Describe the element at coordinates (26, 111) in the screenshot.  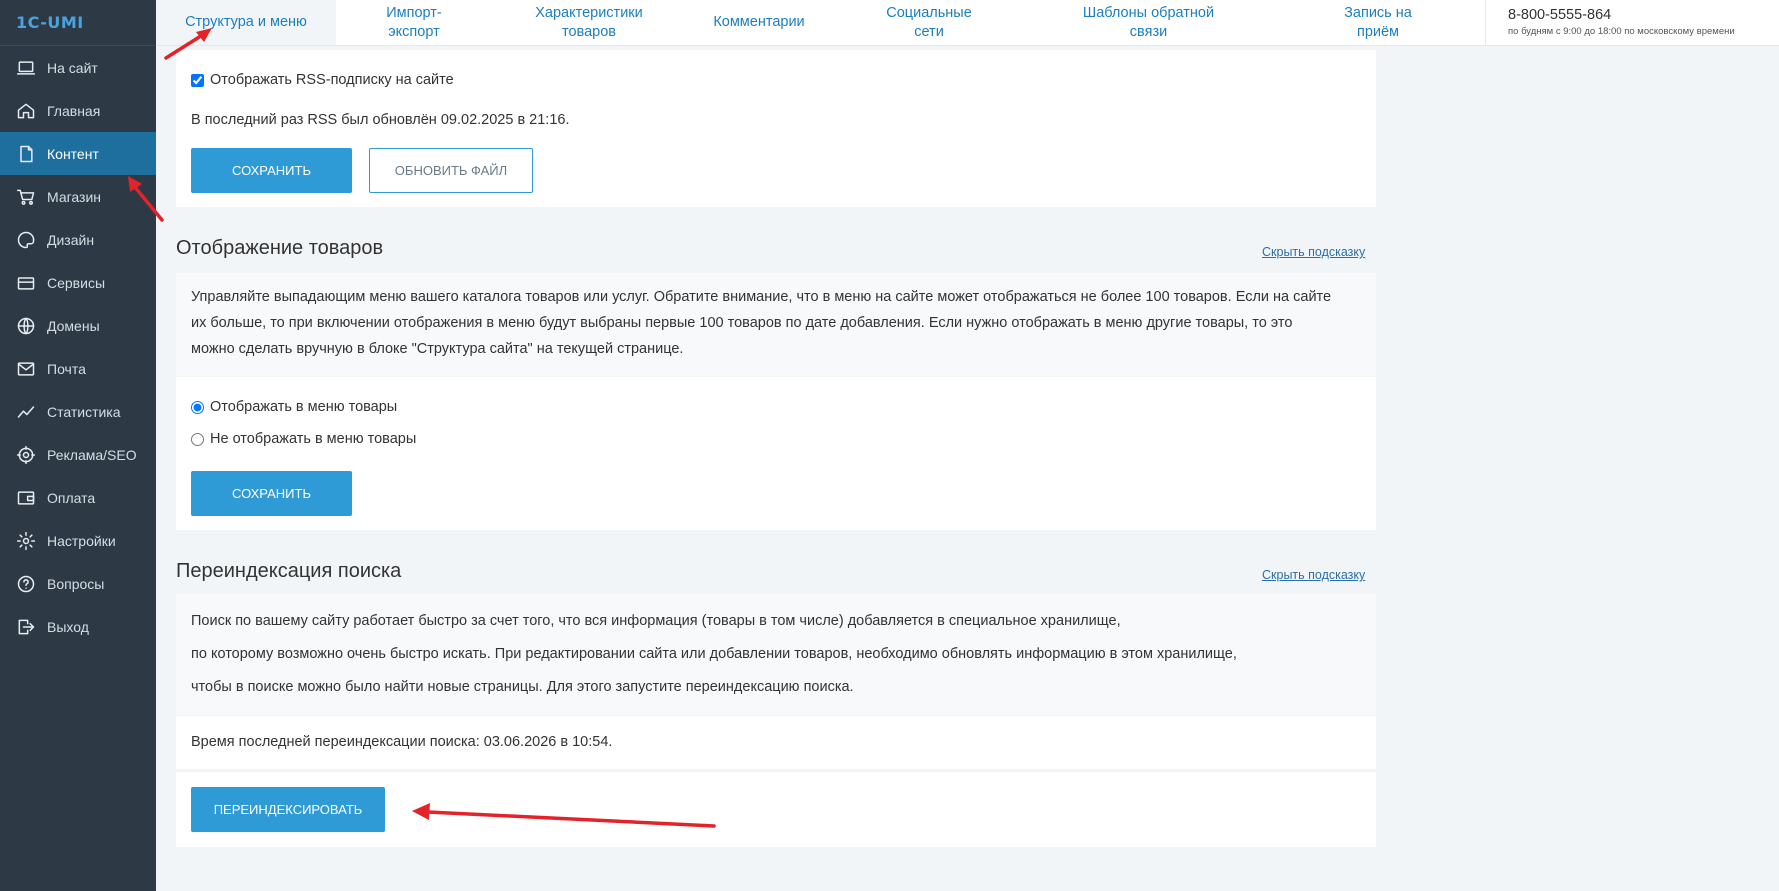
I see `home-icon` at that location.